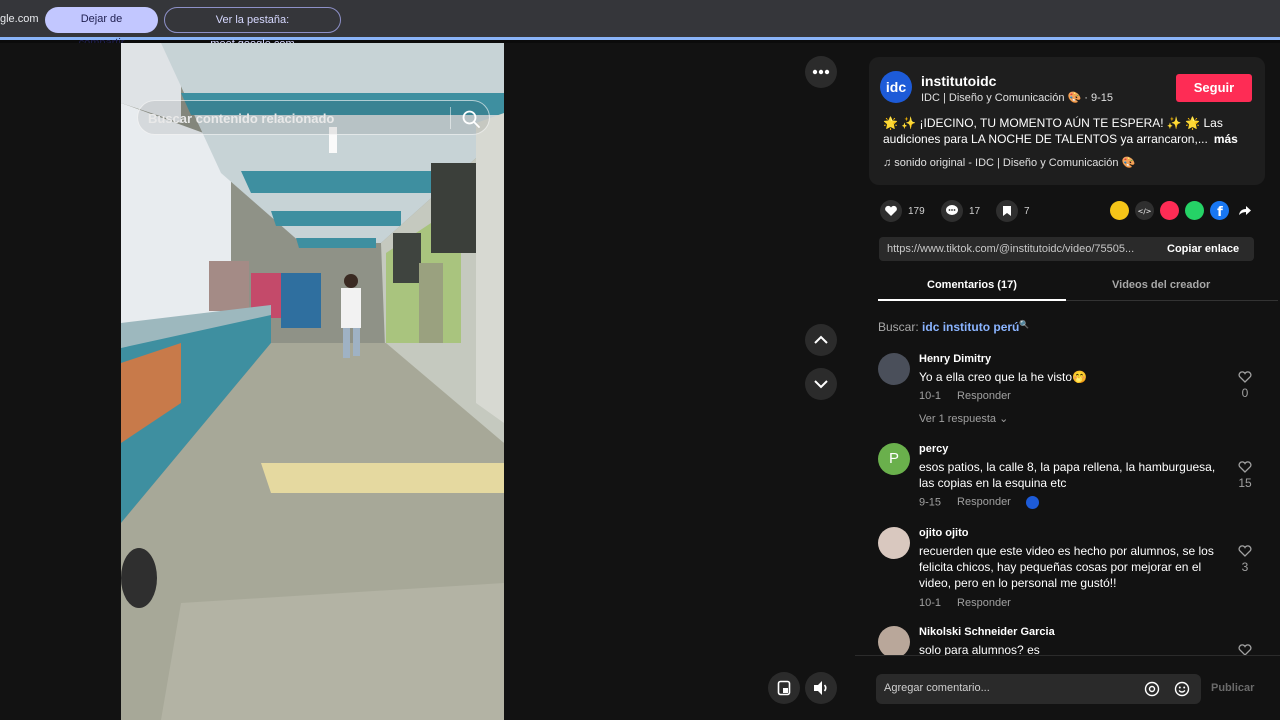 This screenshot has width=1280, height=720. I want to click on comment-like: 15, so click(1245, 475).